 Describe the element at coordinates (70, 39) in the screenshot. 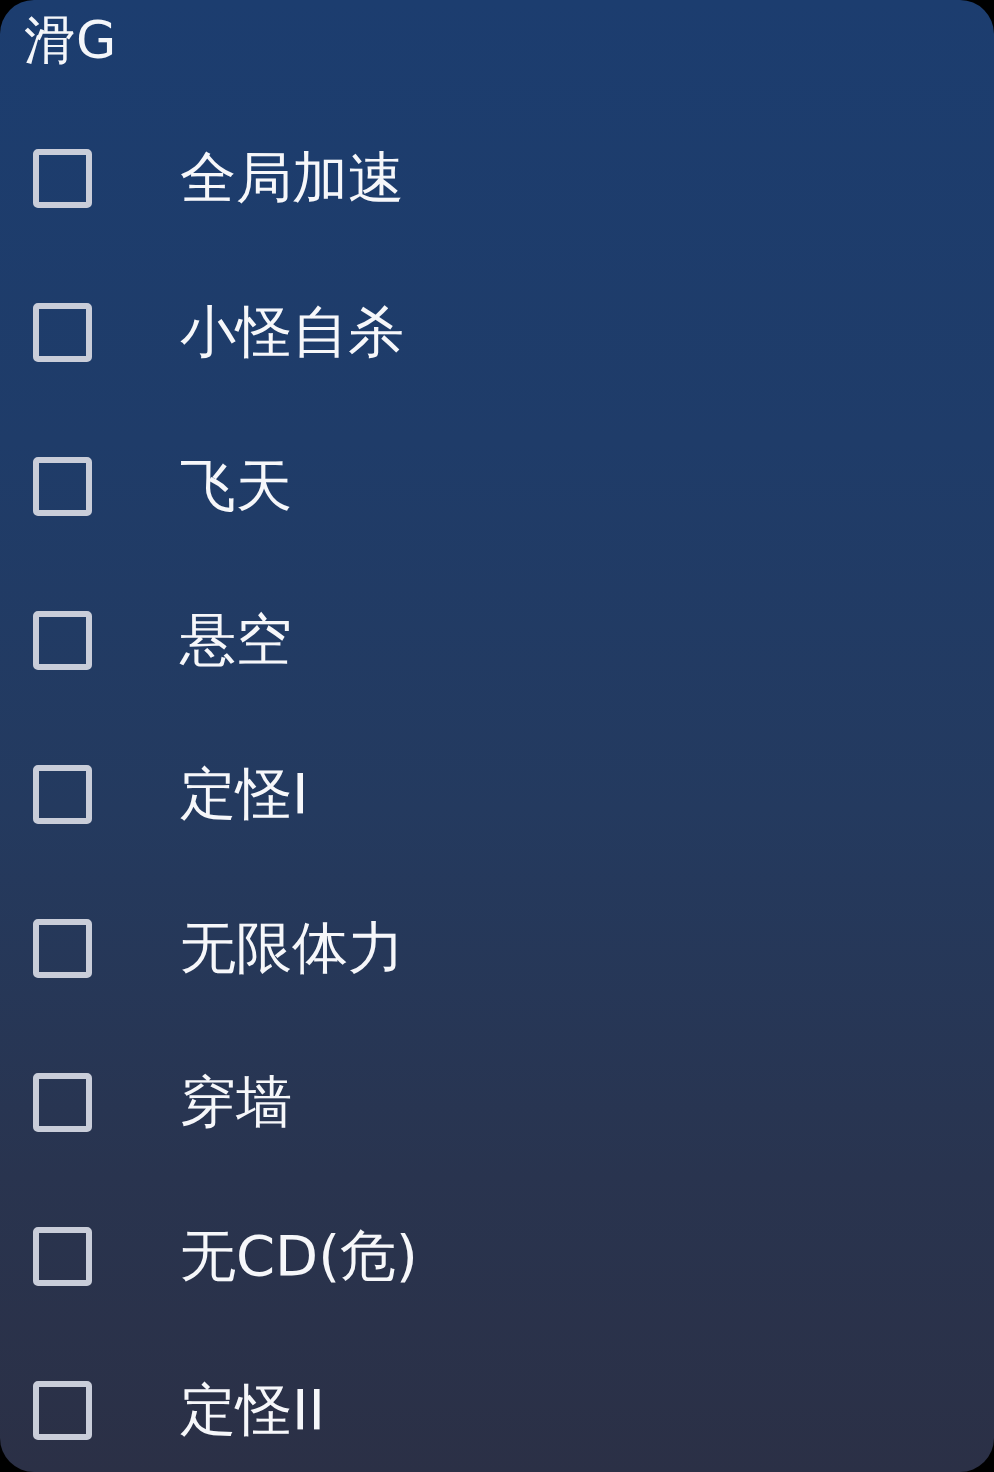

I see `panel-title: 滑G` at that location.